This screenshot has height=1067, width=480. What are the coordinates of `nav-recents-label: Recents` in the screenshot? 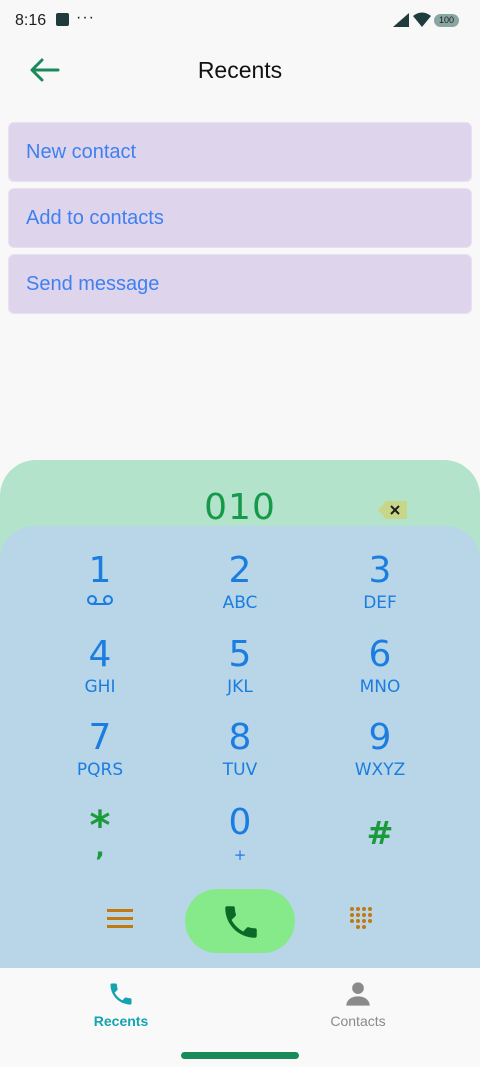 It's located at (121, 1021).